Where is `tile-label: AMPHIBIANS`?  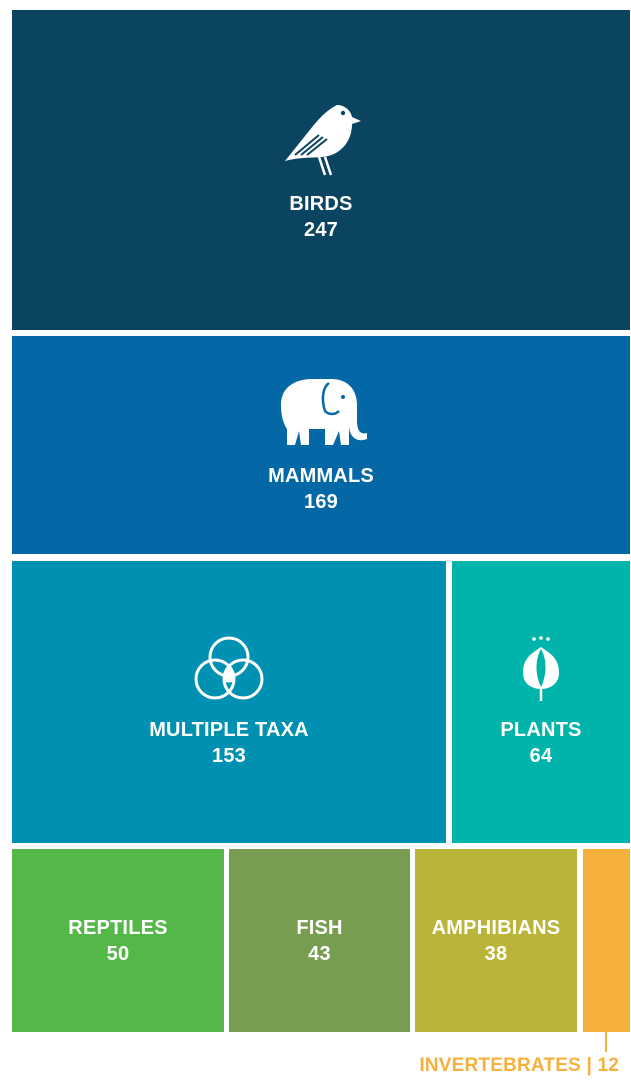
tile-label: AMPHIBIANS is located at coordinates (496, 927).